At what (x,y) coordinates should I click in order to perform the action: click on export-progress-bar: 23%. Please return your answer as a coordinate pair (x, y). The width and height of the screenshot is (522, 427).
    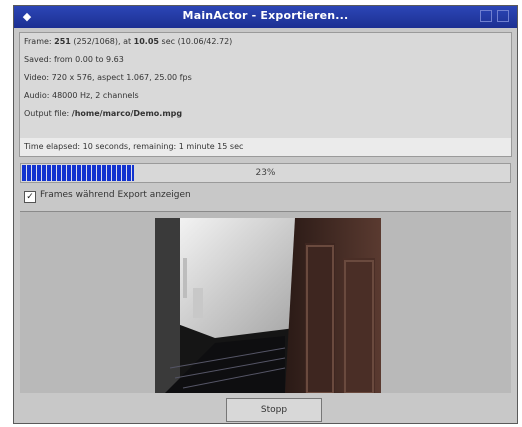
    Looking at the image, I should click on (265, 173).